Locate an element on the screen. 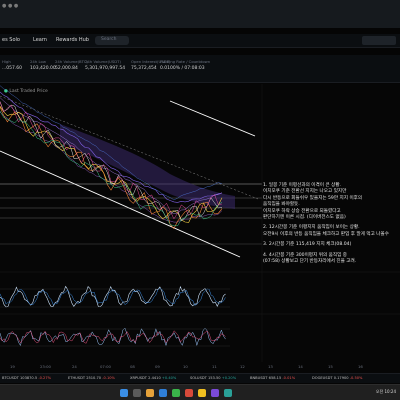 Image resolution: width=400 pixels, height=400 pixels. note-line: 2. 12시간봉 기준 이평지지 움직임이 보이는 상황. is located at coordinates (311, 228).